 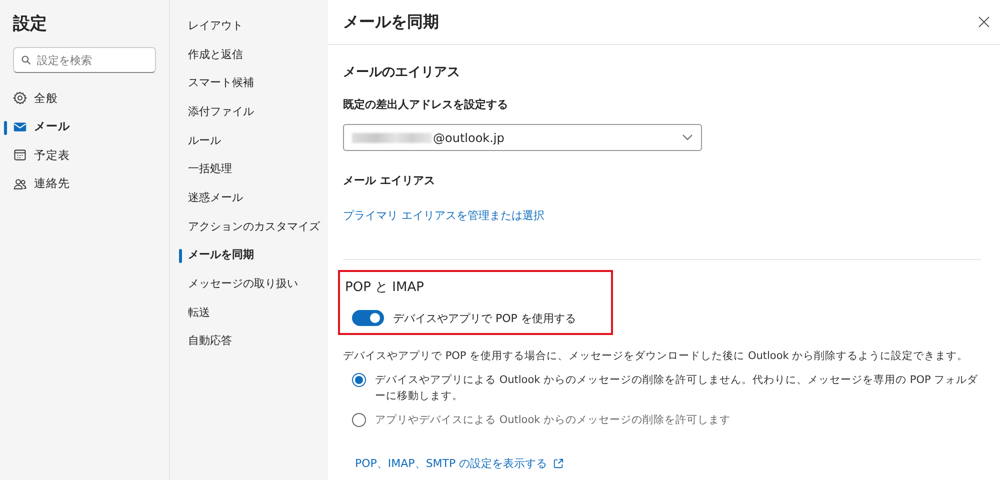 I want to click on settings-title: 設定, so click(x=30, y=23).